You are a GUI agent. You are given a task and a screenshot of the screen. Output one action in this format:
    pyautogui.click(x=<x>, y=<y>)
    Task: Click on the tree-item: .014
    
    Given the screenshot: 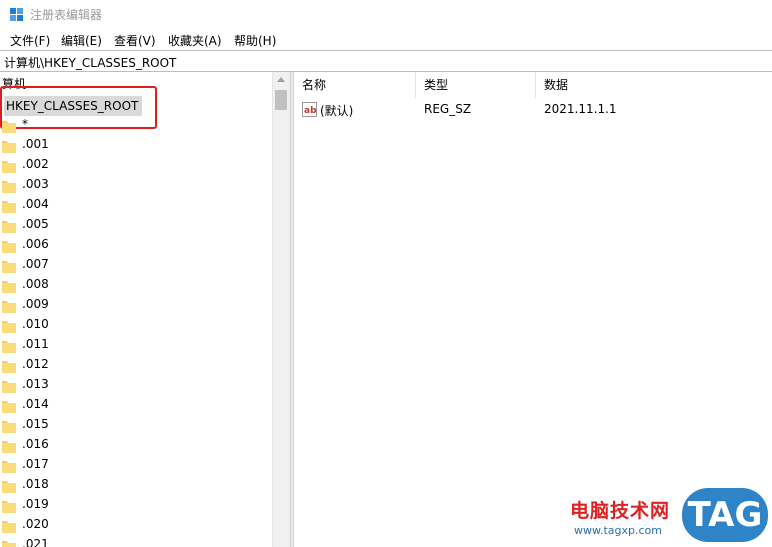 What is the action you would take?
    pyautogui.click(x=135, y=406)
    